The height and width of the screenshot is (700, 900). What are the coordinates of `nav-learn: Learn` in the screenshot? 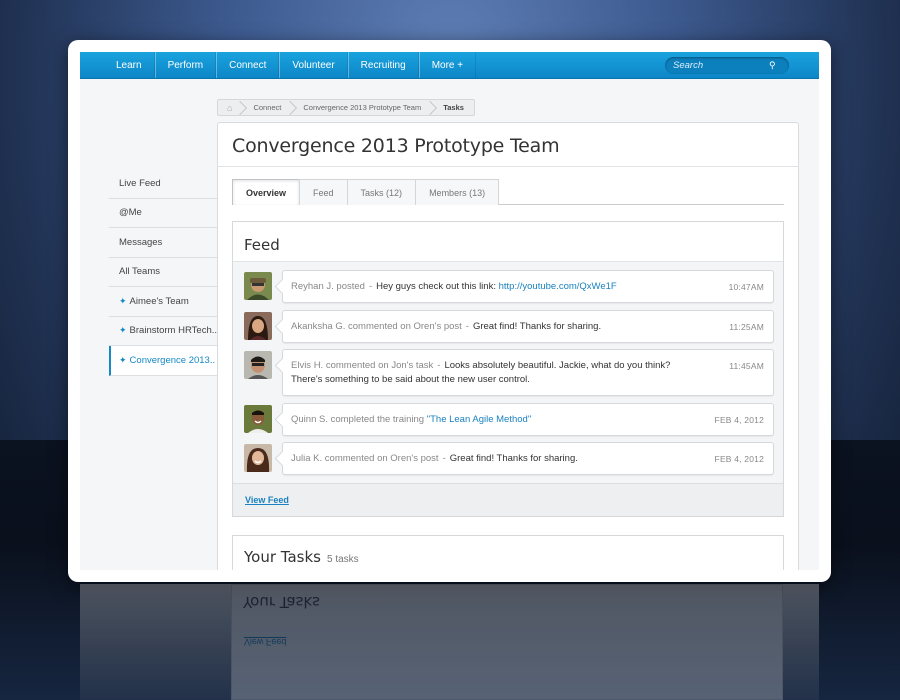 It's located at (129, 65).